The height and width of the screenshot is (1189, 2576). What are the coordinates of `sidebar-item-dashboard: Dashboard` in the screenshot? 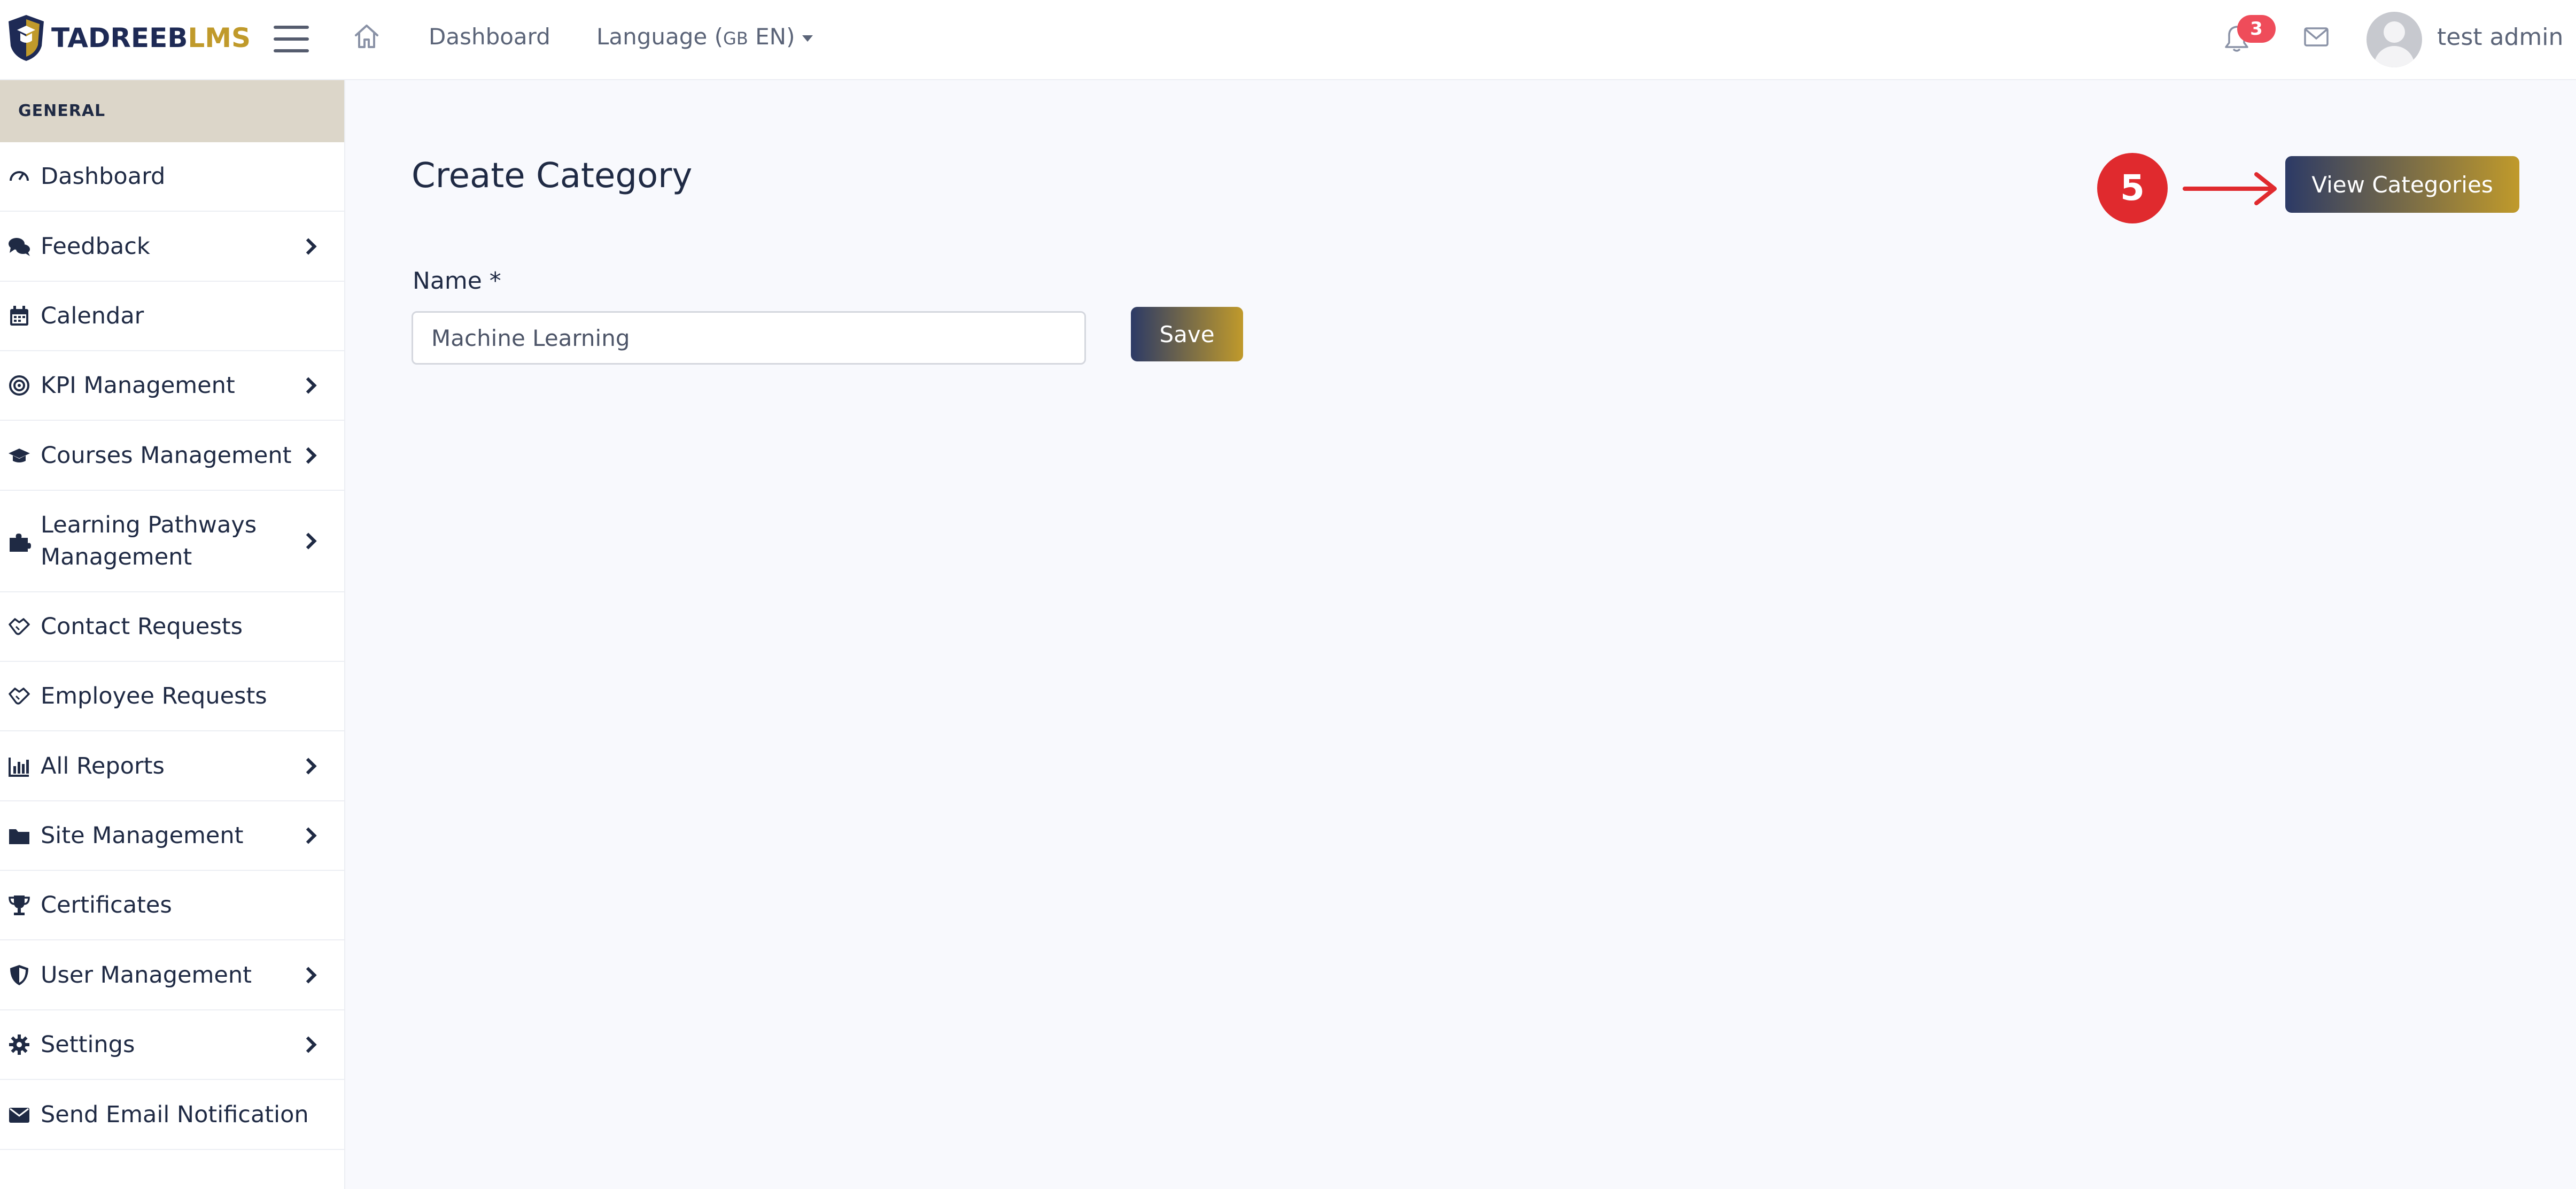 It's located at (172, 177).